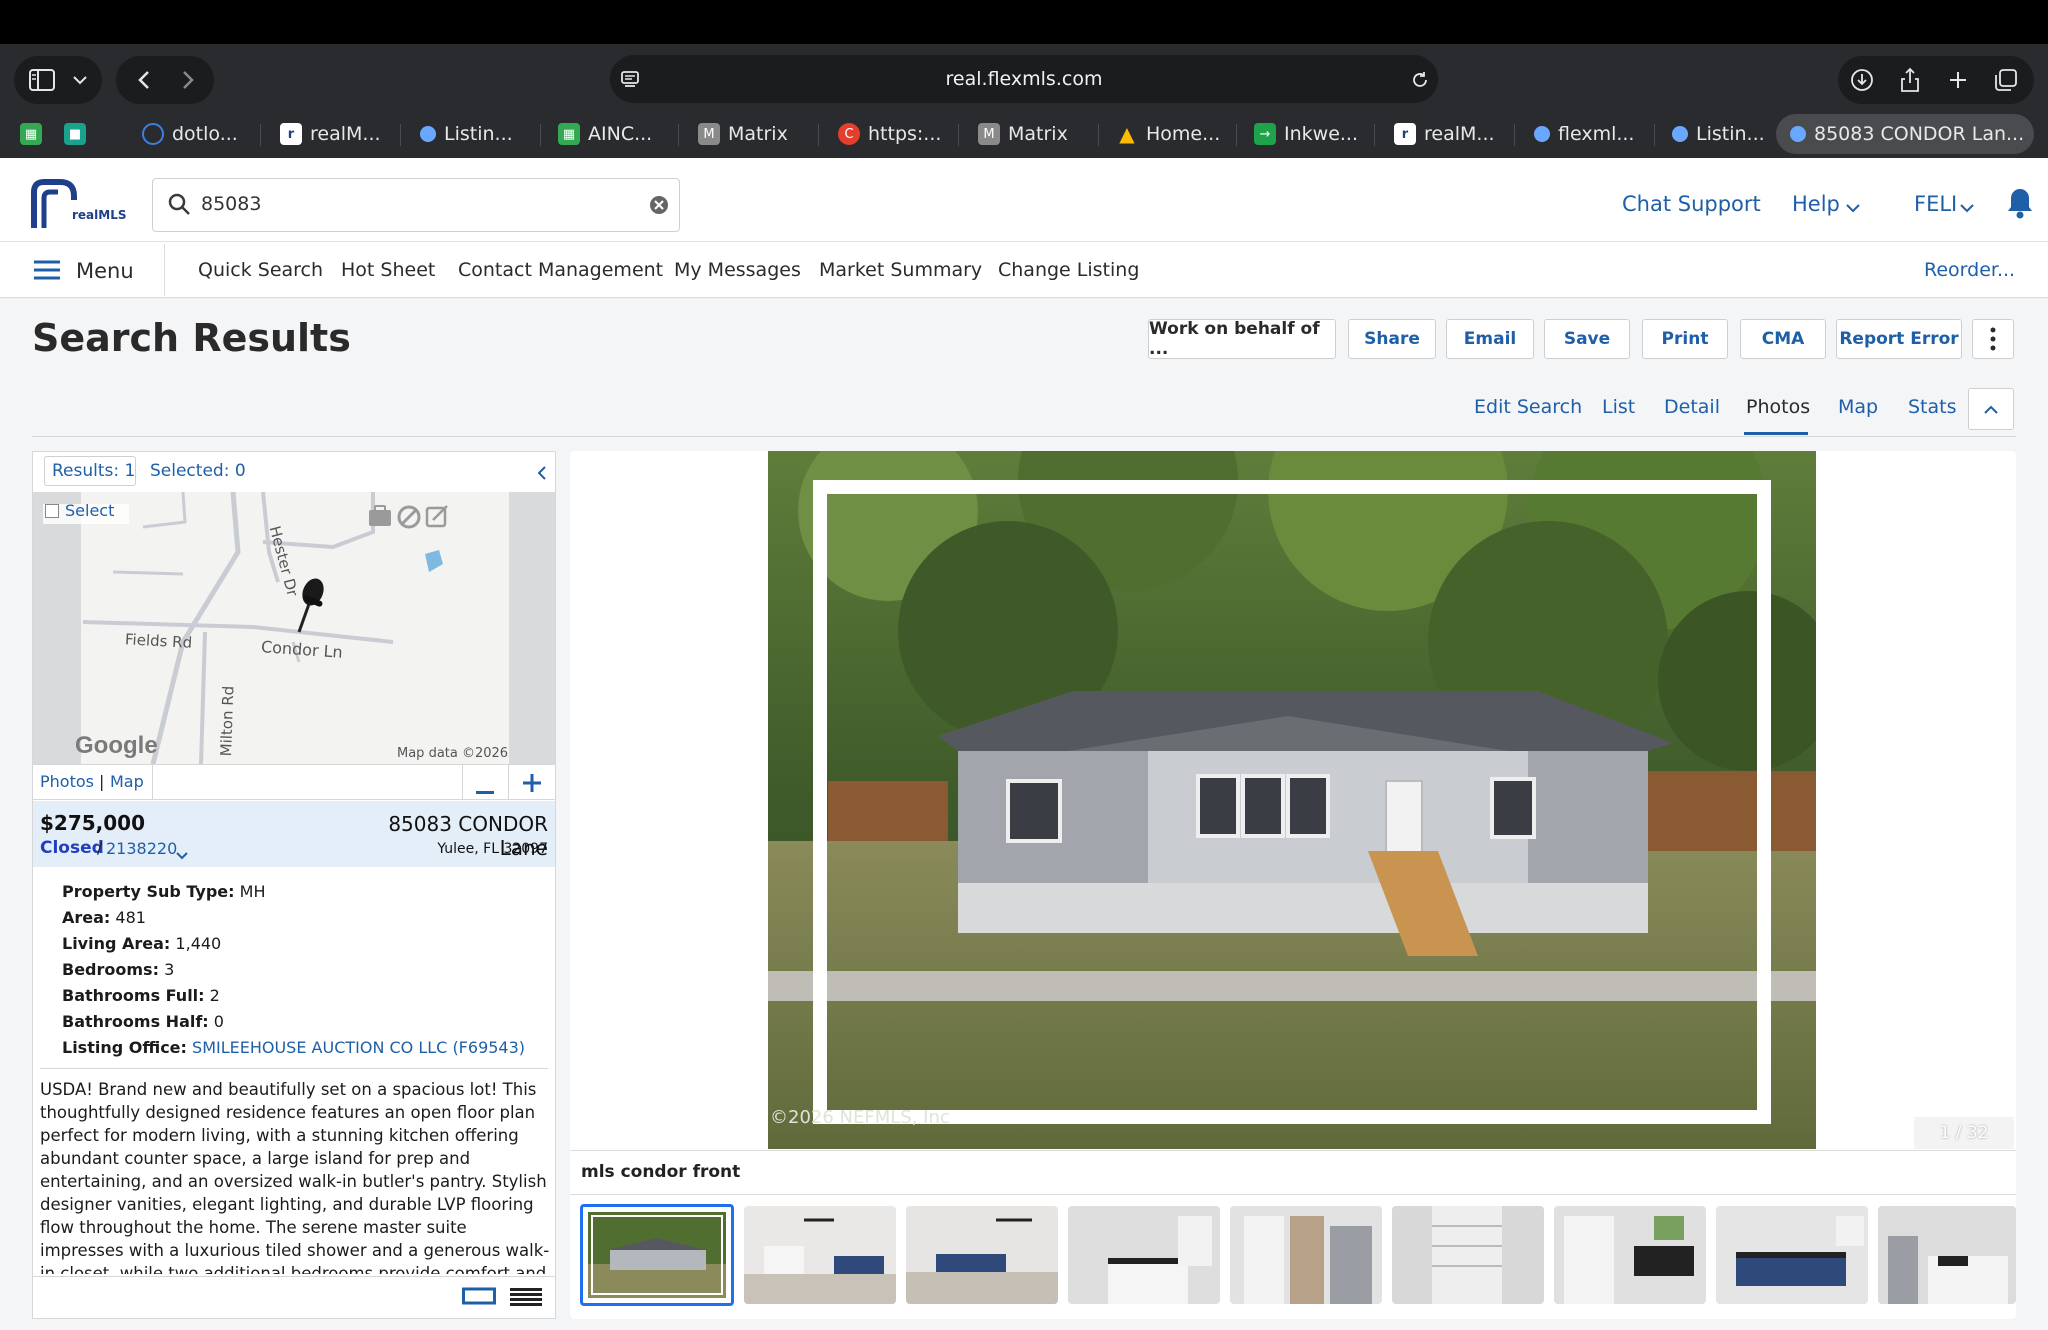 This screenshot has height=1330, width=2048. What do you see at coordinates (709, 134) in the screenshot?
I see `matrix-icon: M` at bounding box center [709, 134].